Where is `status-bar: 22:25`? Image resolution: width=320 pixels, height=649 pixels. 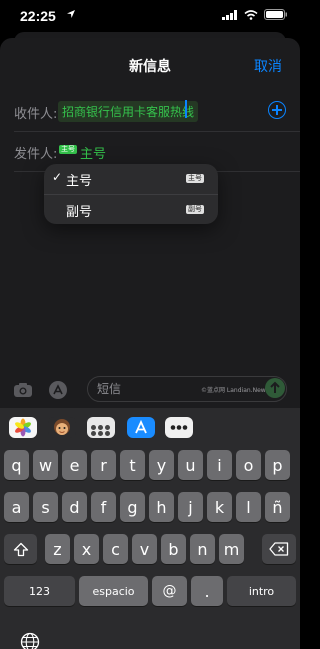
status-bar: 22:25 is located at coordinates (150, 16).